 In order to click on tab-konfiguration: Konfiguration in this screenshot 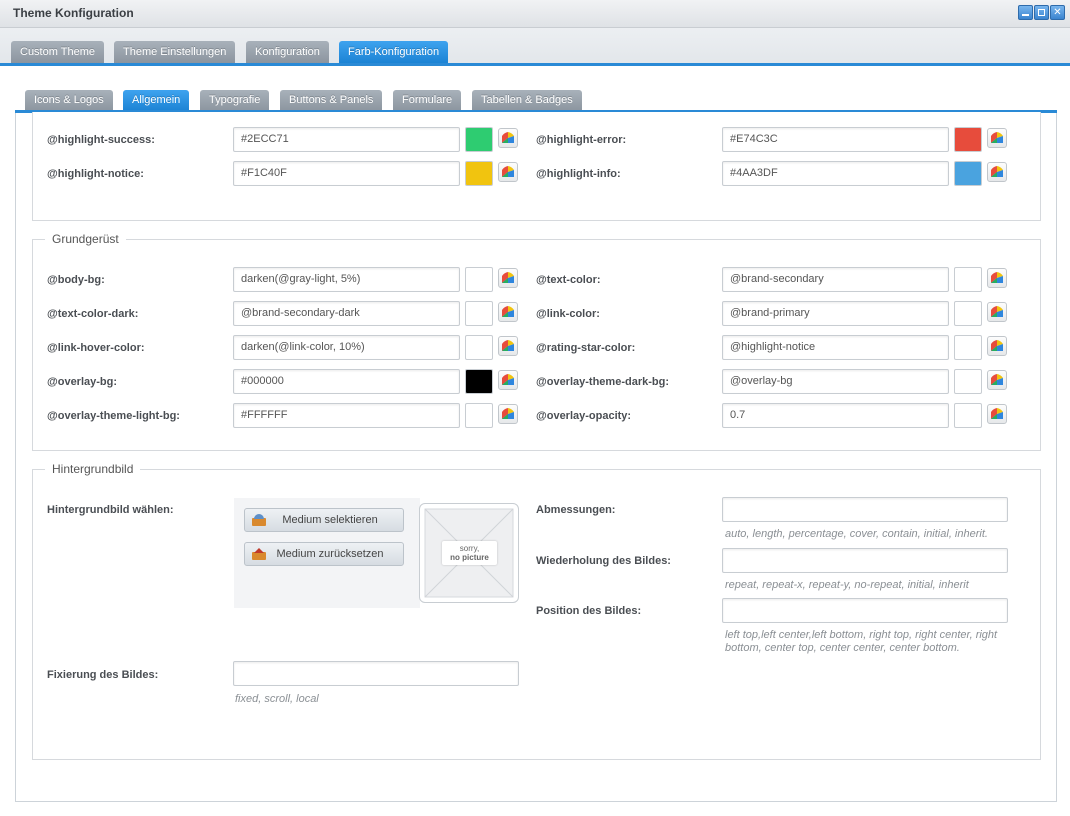, I will do `click(287, 52)`.